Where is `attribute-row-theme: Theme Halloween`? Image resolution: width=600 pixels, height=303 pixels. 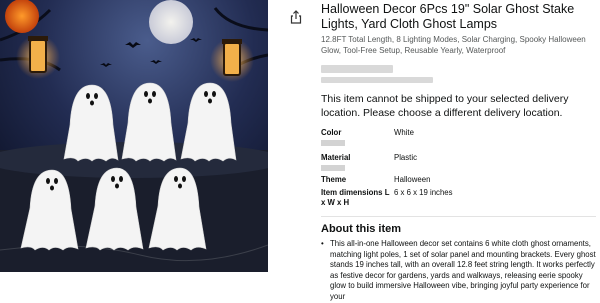 attribute-row-theme: Theme Halloween is located at coordinates (387, 179).